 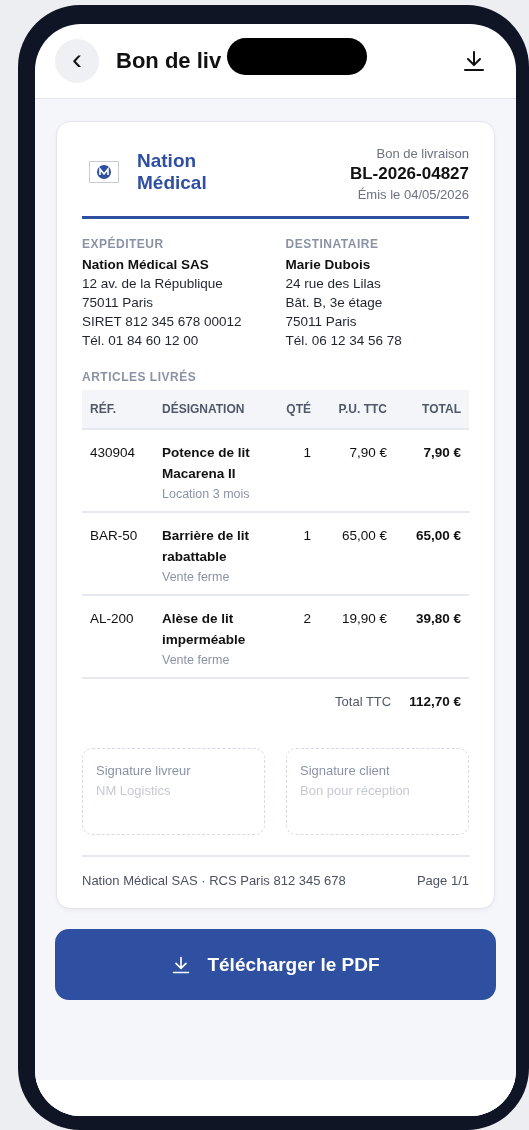 What do you see at coordinates (123, 244) in the screenshot?
I see `section-label: EXPÉDITEUR` at bounding box center [123, 244].